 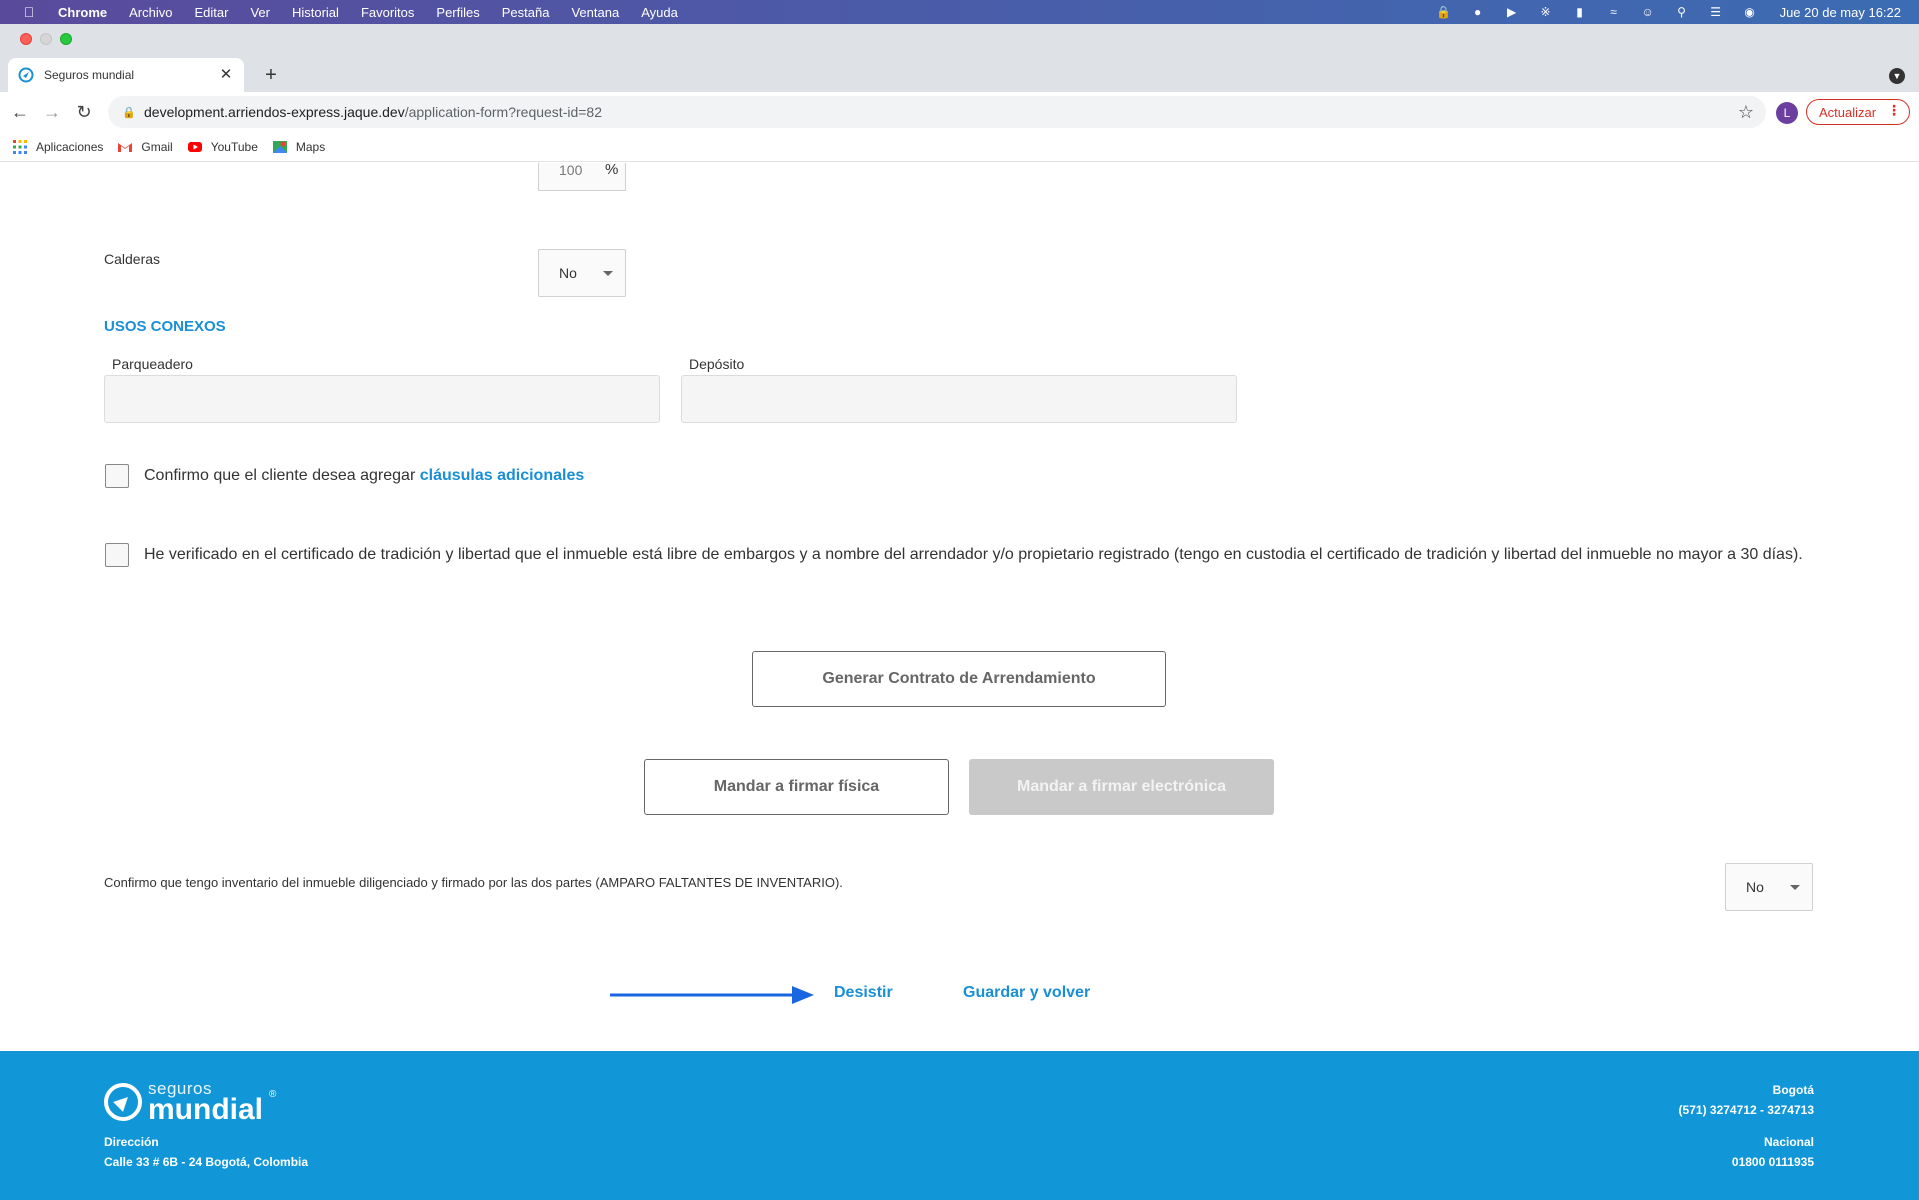 I want to click on lock-icon: 🔒, so click(x=1444, y=12).